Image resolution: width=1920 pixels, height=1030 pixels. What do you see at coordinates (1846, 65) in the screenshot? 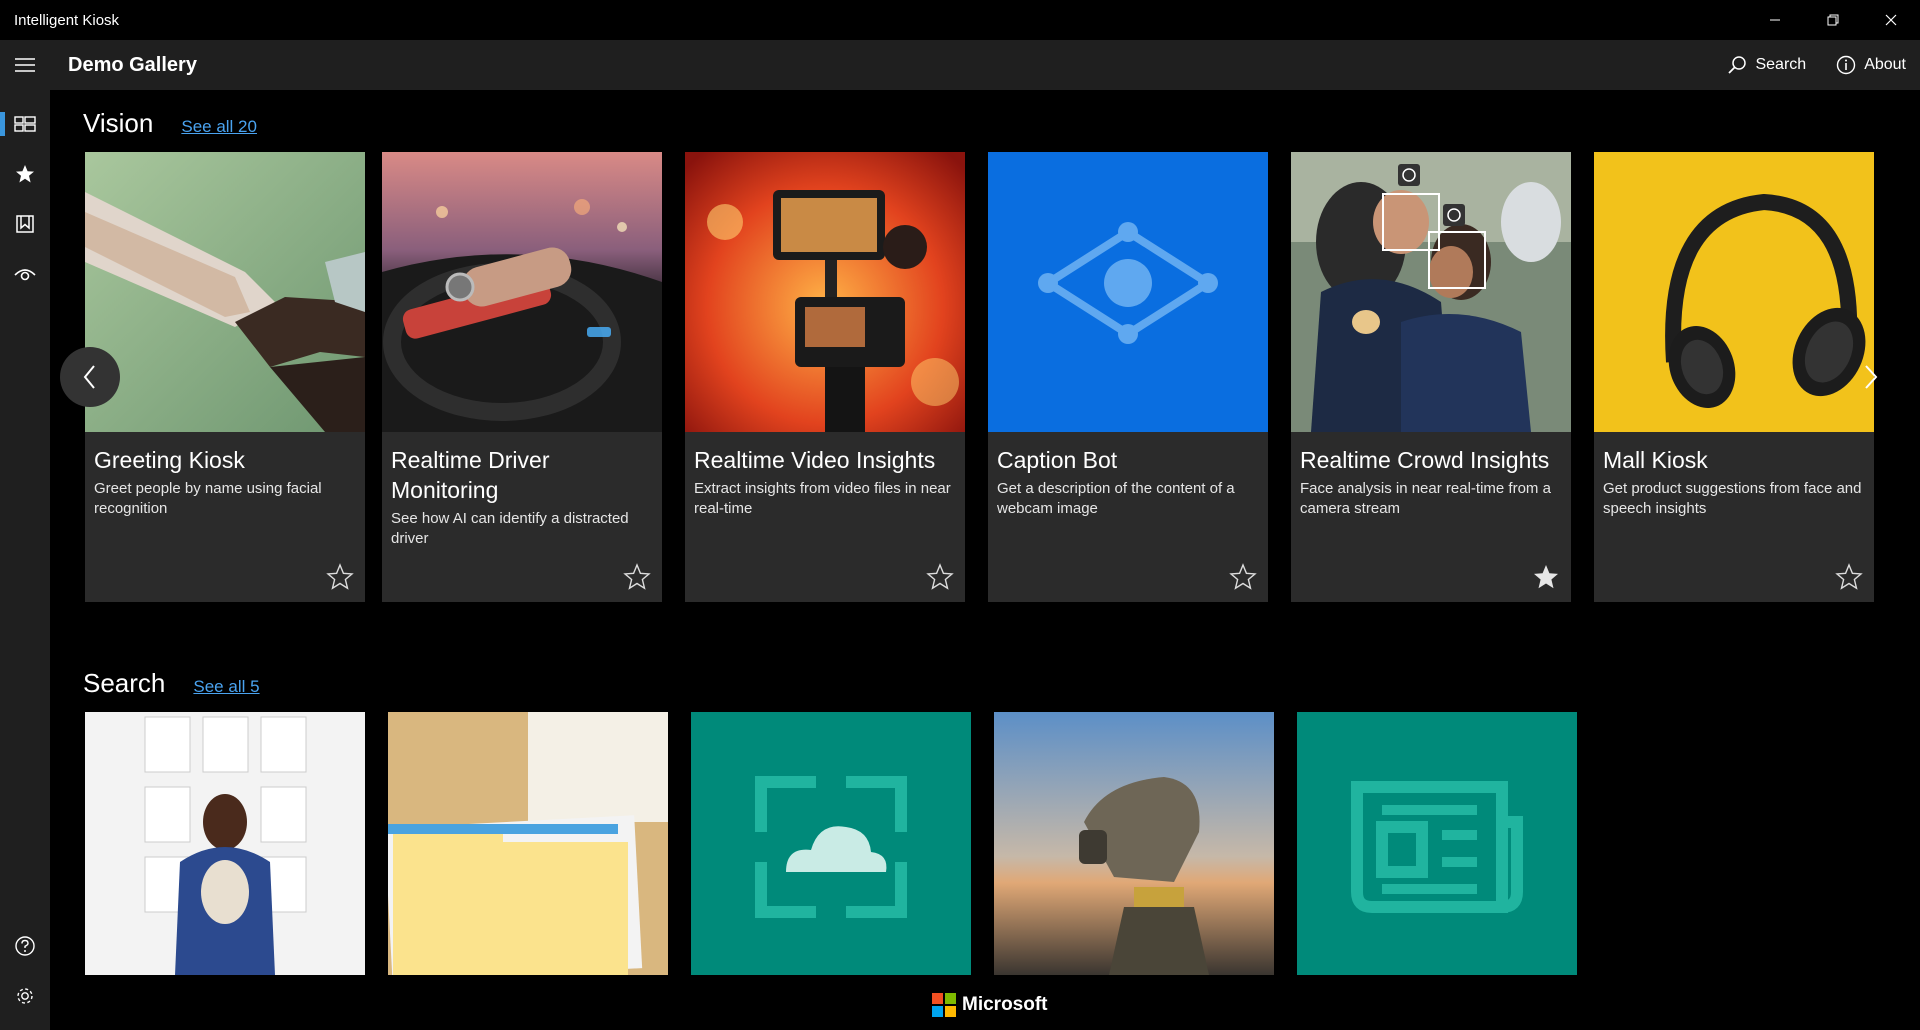
I see `info-icon` at bounding box center [1846, 65].